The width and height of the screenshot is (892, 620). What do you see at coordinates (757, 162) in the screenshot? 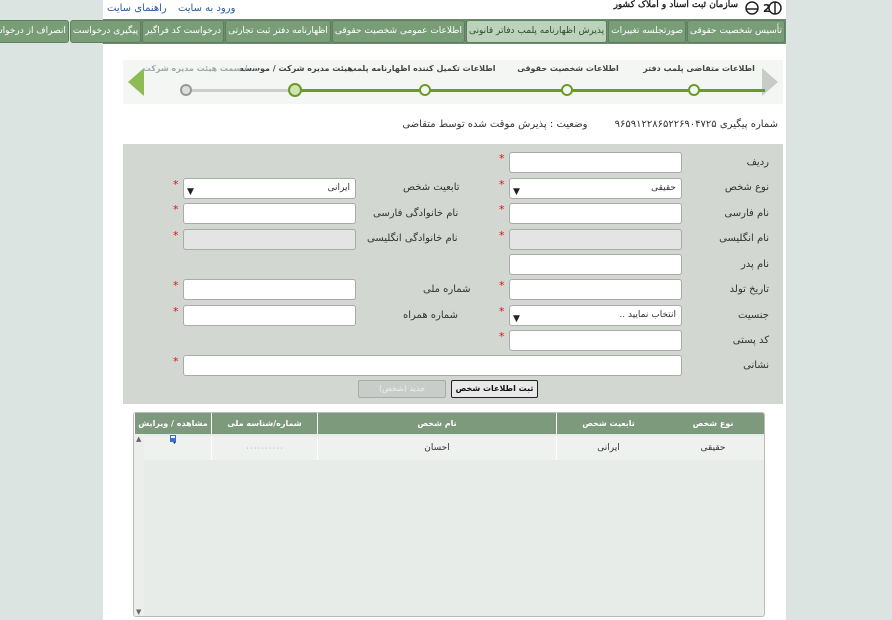
I see `row-label: ردیف` at bounding box center [757, 162].